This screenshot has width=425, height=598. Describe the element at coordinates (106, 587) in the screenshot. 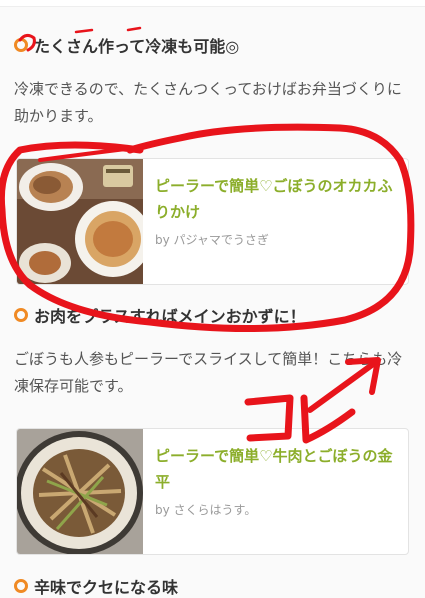

I see `section-title: 辛味でクセになる味` at that location.